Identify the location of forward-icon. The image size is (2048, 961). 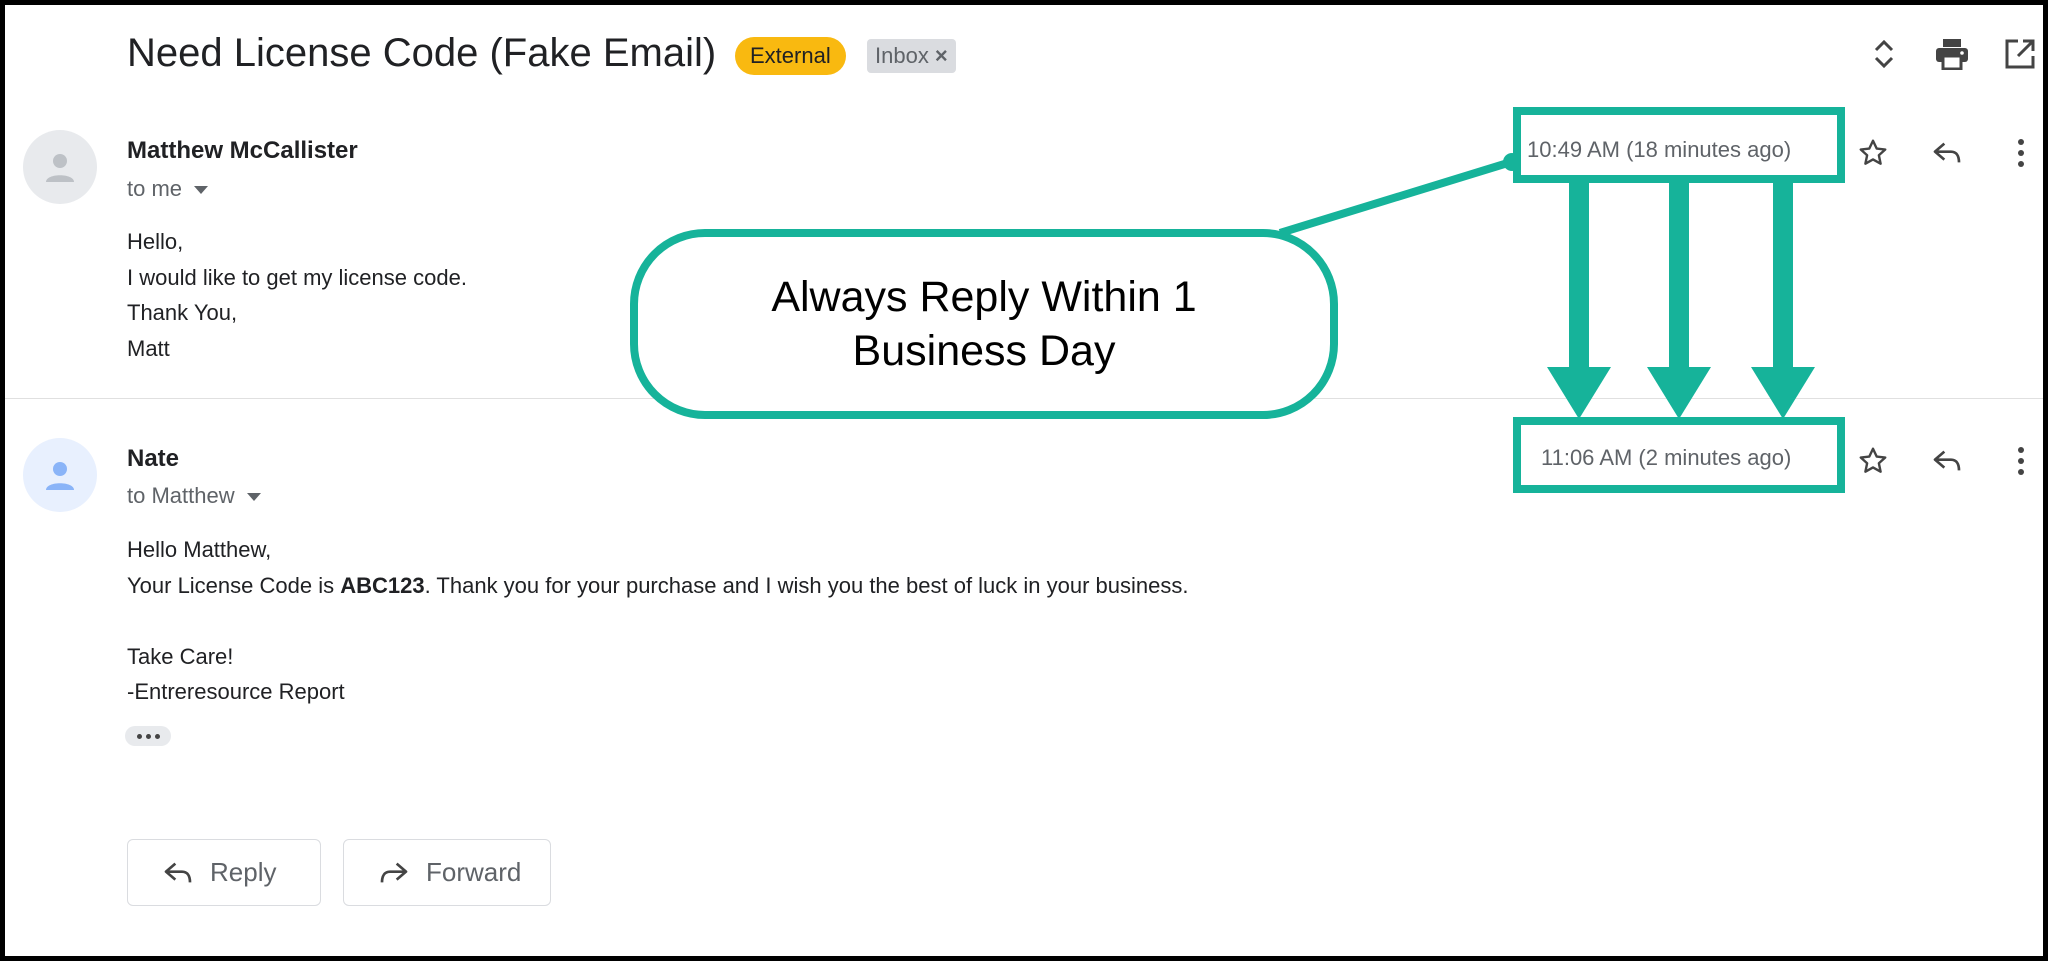
(394, 872).